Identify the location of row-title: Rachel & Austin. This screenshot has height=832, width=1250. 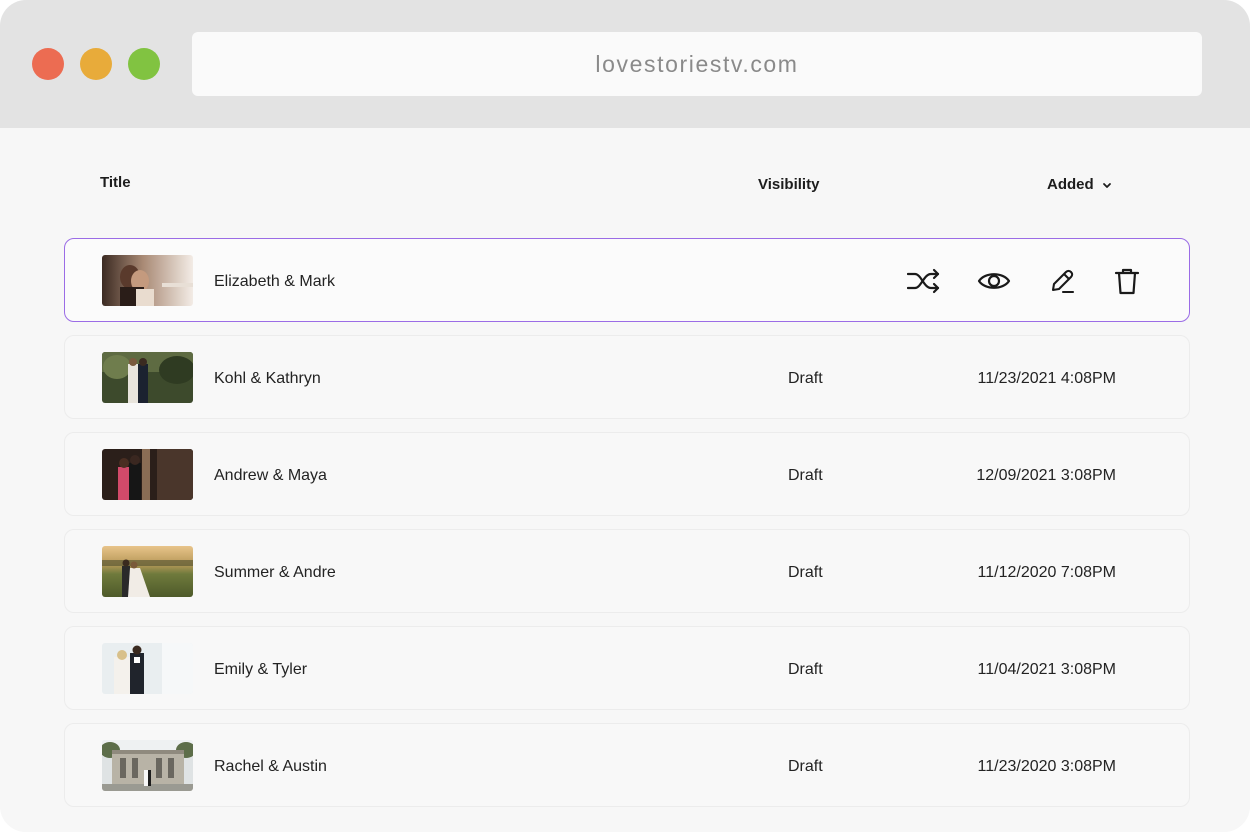
(270, 767).